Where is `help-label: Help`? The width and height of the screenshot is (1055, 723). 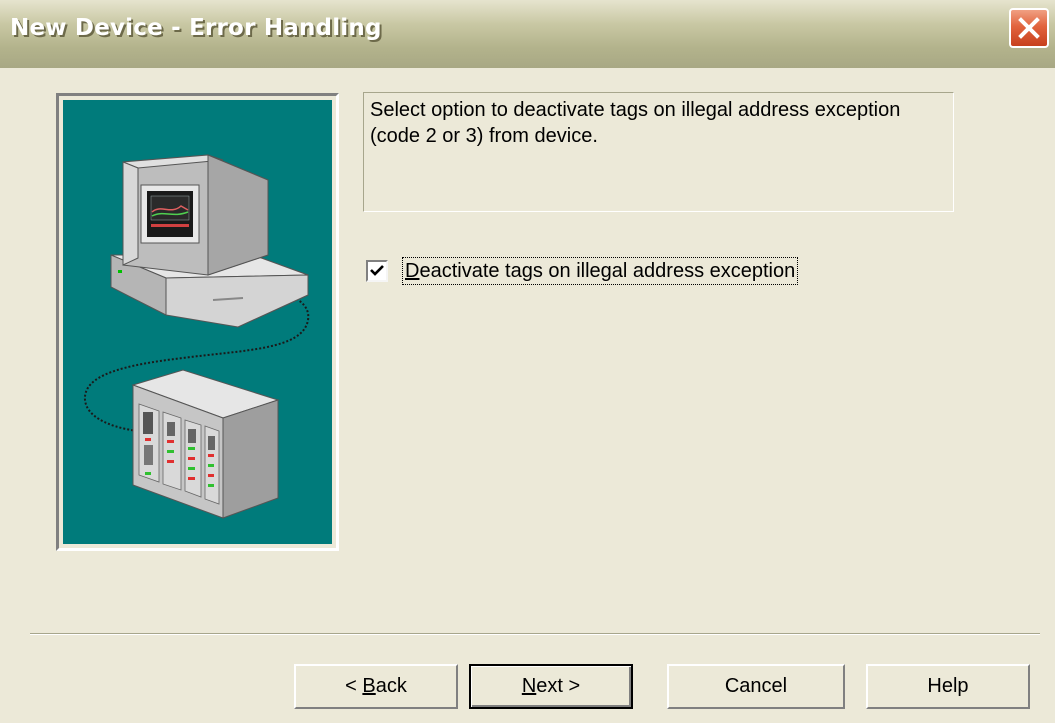
help-label: Help is located at coordinates (948, 686).